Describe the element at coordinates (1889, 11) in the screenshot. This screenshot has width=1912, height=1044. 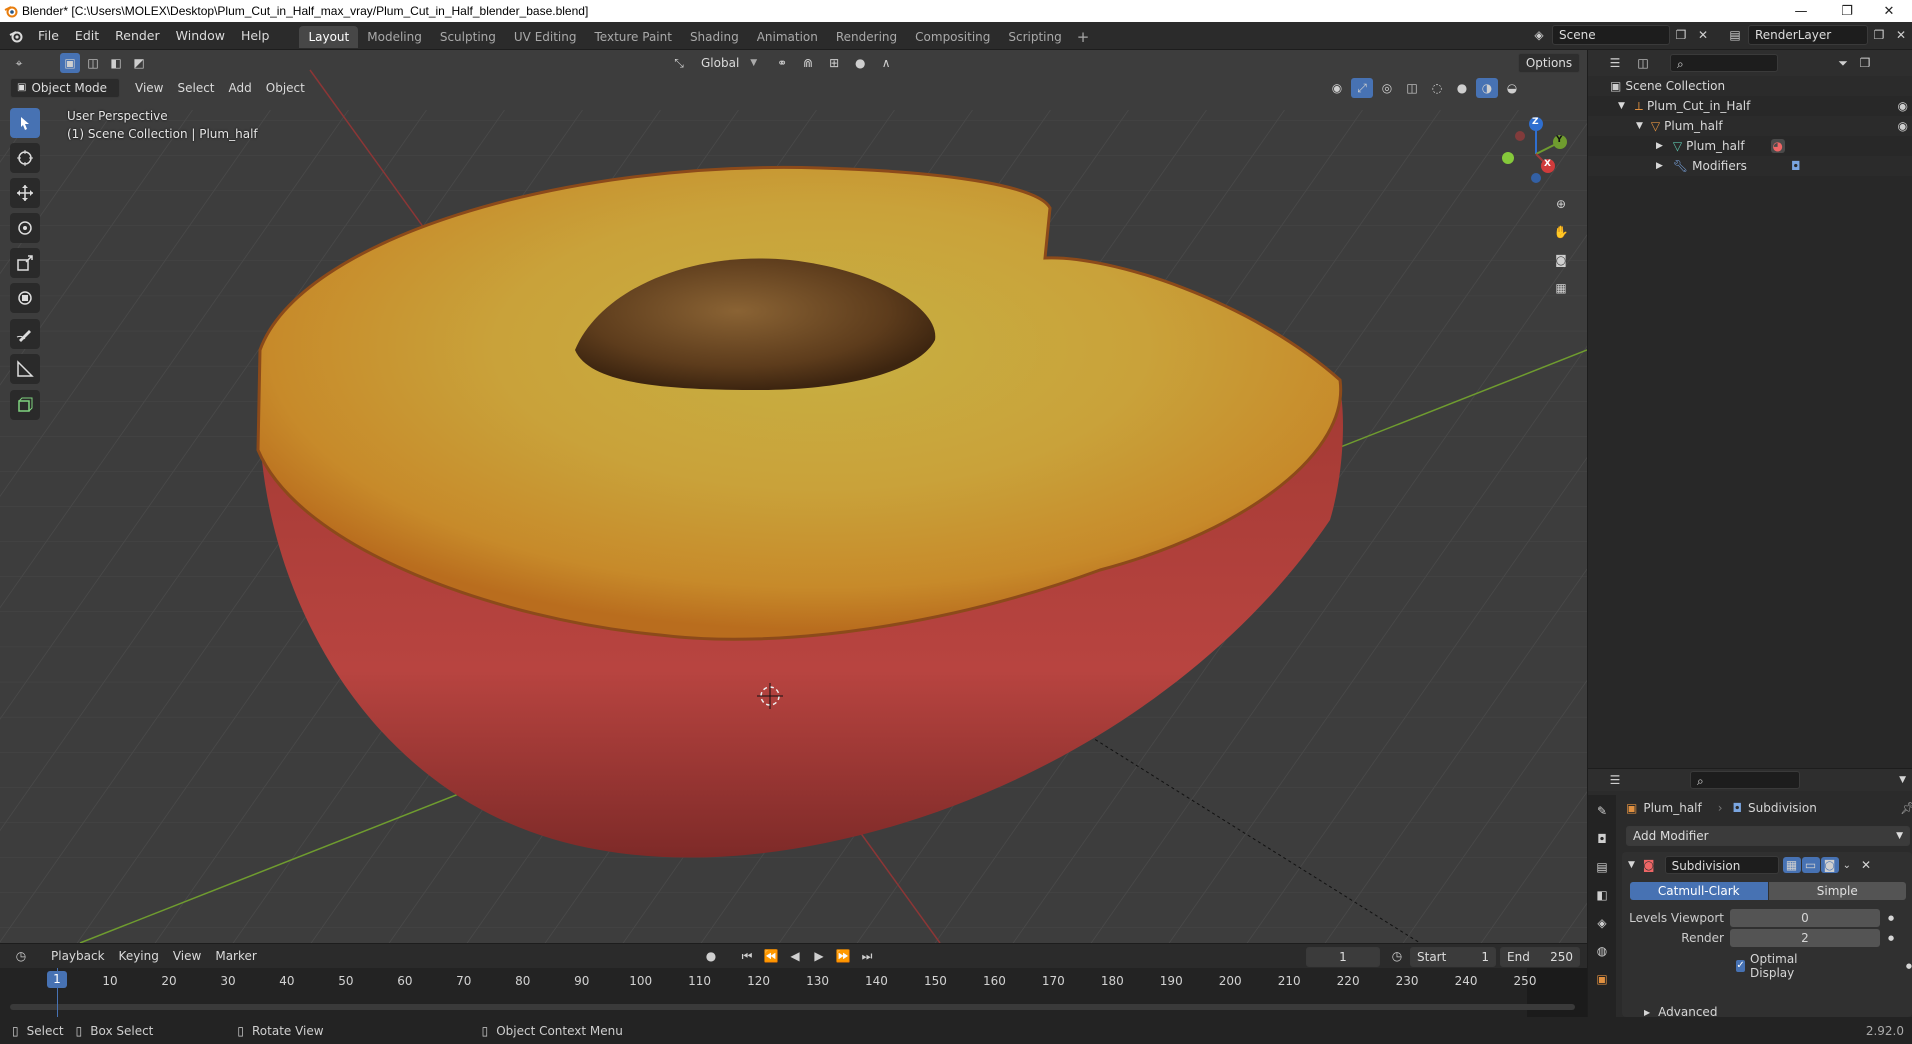
I see `close-window-button: ✕` at that location.